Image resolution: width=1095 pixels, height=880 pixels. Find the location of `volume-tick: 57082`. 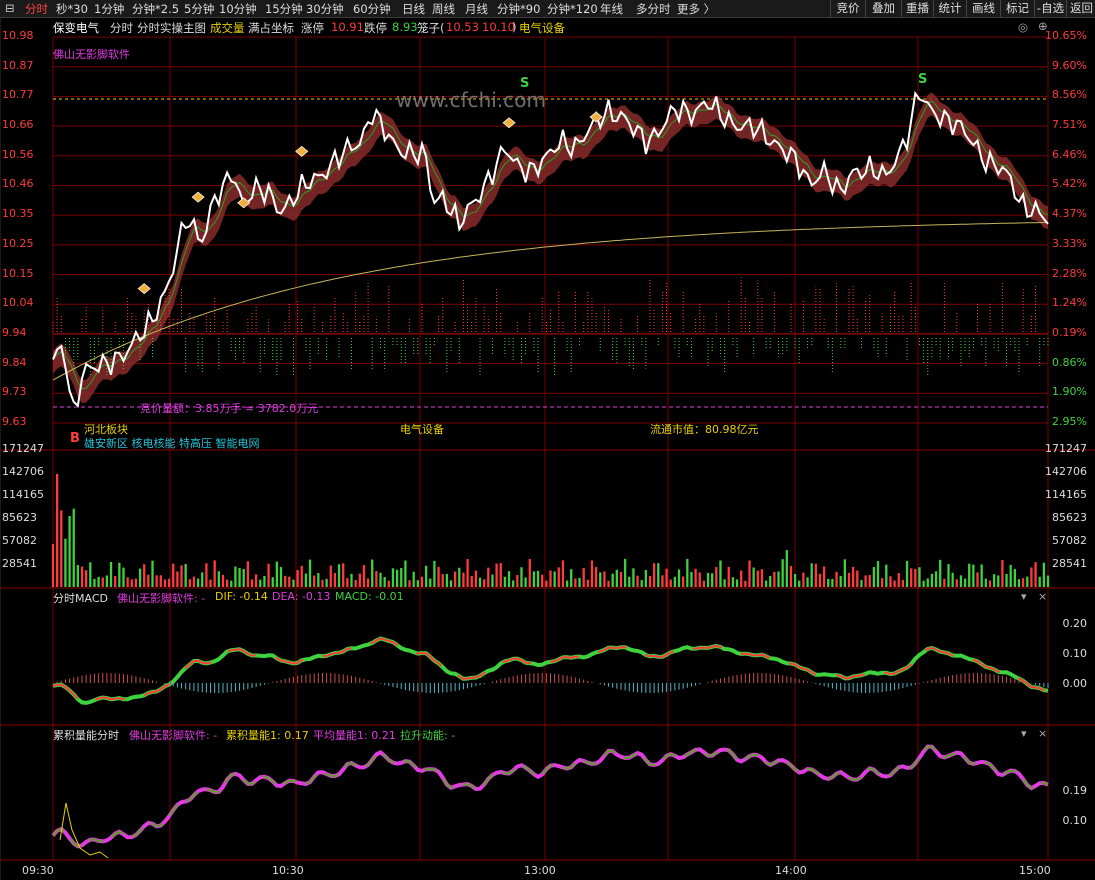

volume-tick: 57082 is located at coordinates (1069, 540).